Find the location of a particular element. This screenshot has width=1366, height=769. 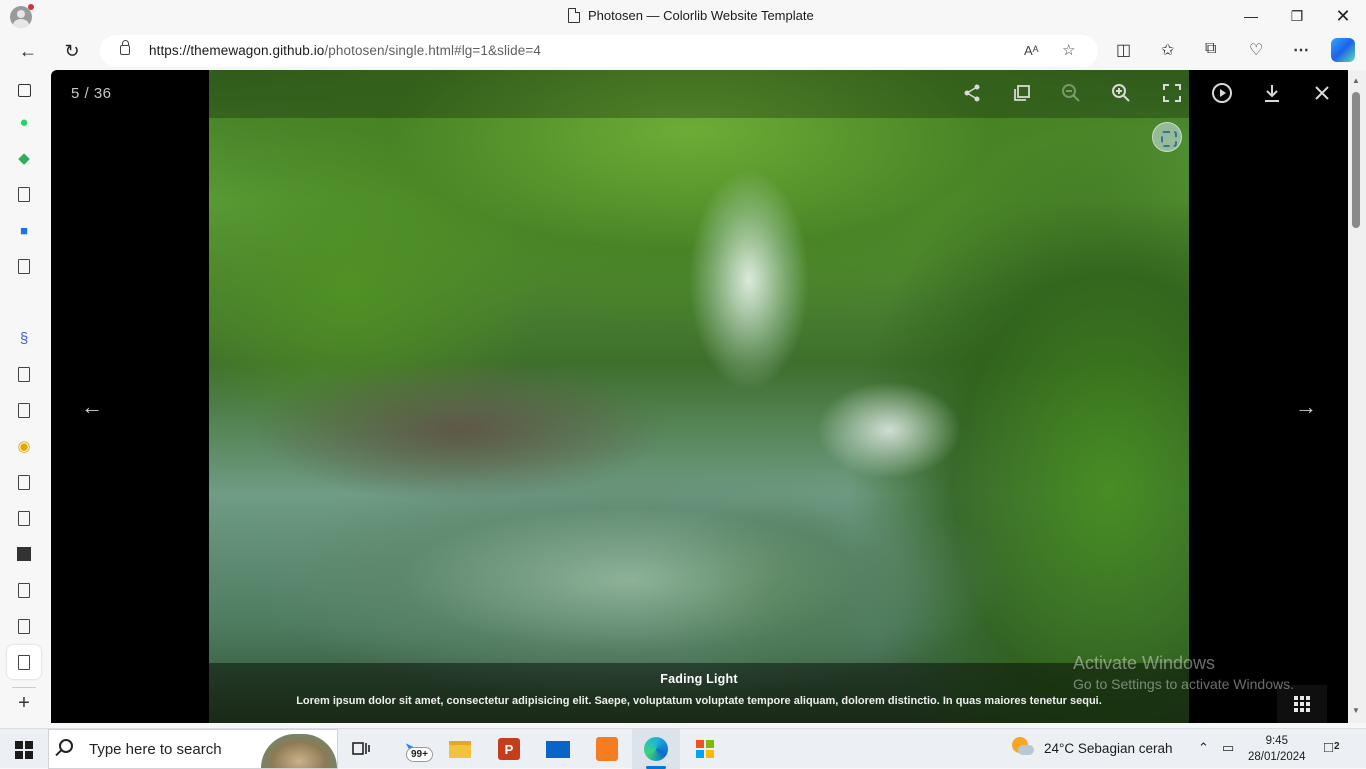

new-tab-plus-icon: + is located at coordinates (24, 703).